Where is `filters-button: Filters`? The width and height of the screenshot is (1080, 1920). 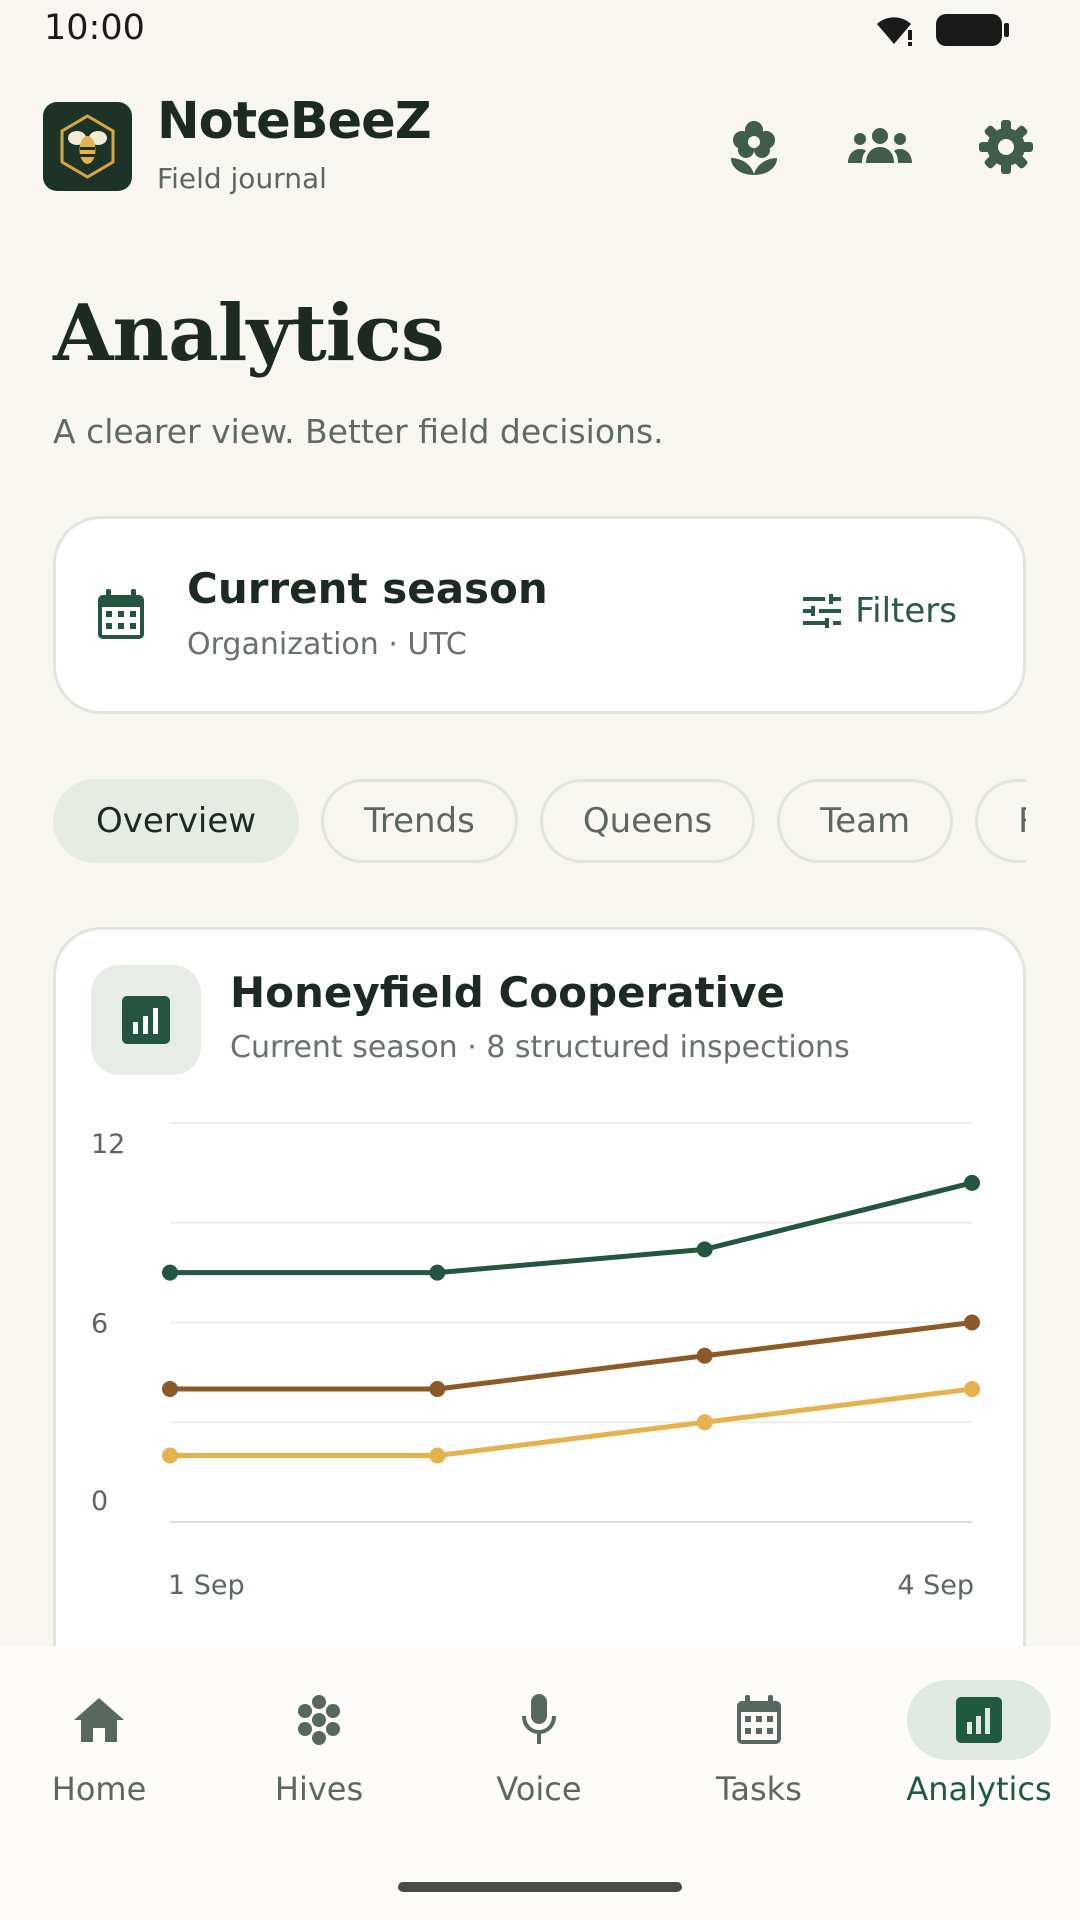 filters-button: Filters is located at coordinates (880, 611).